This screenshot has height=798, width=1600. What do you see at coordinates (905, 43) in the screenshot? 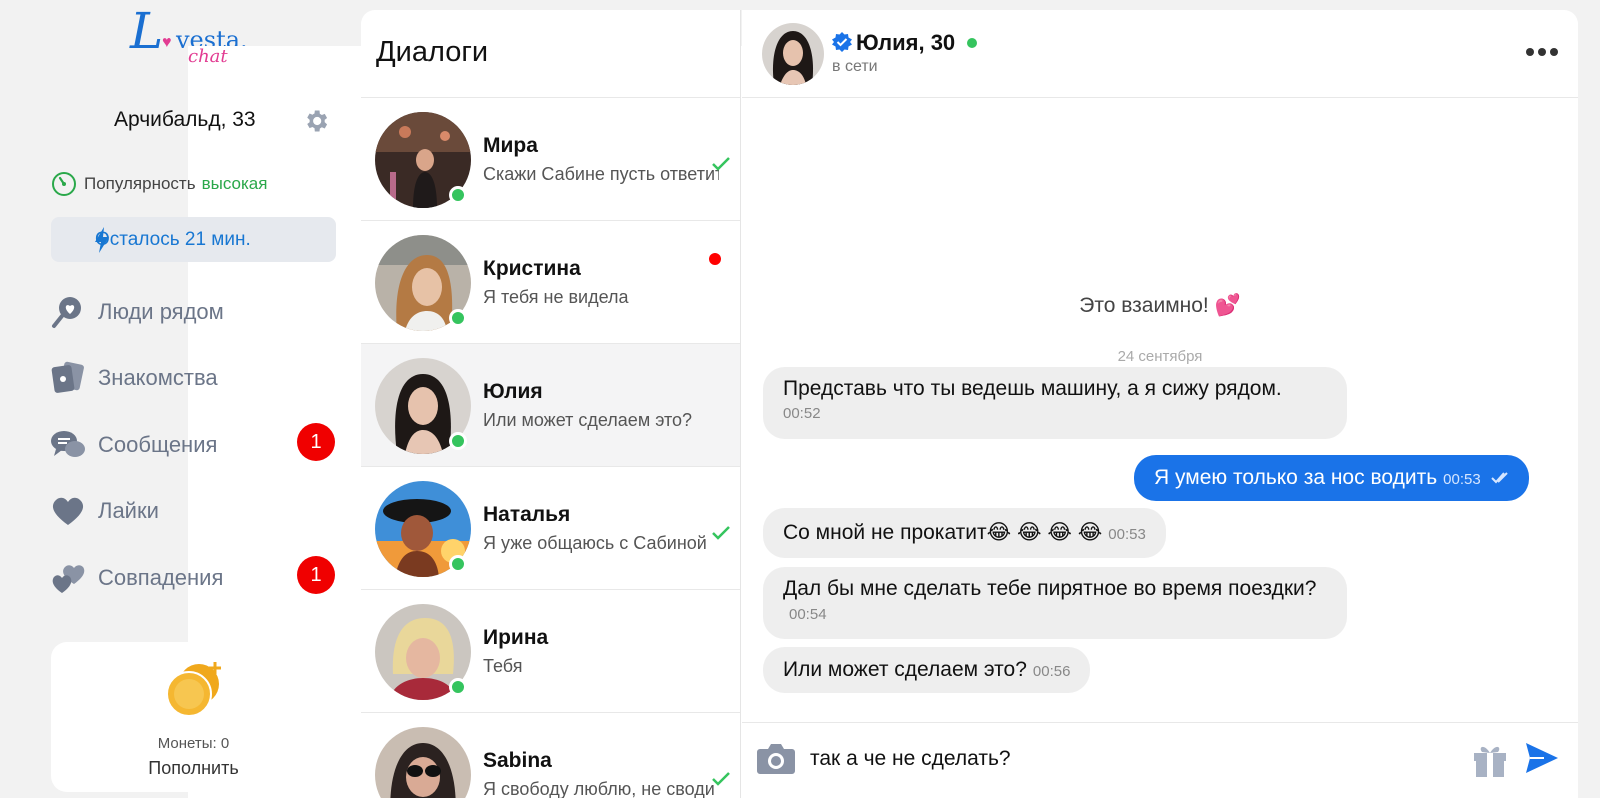
I see `chat-contact-name: Юлия, 30` at bounding box center [905, 43].